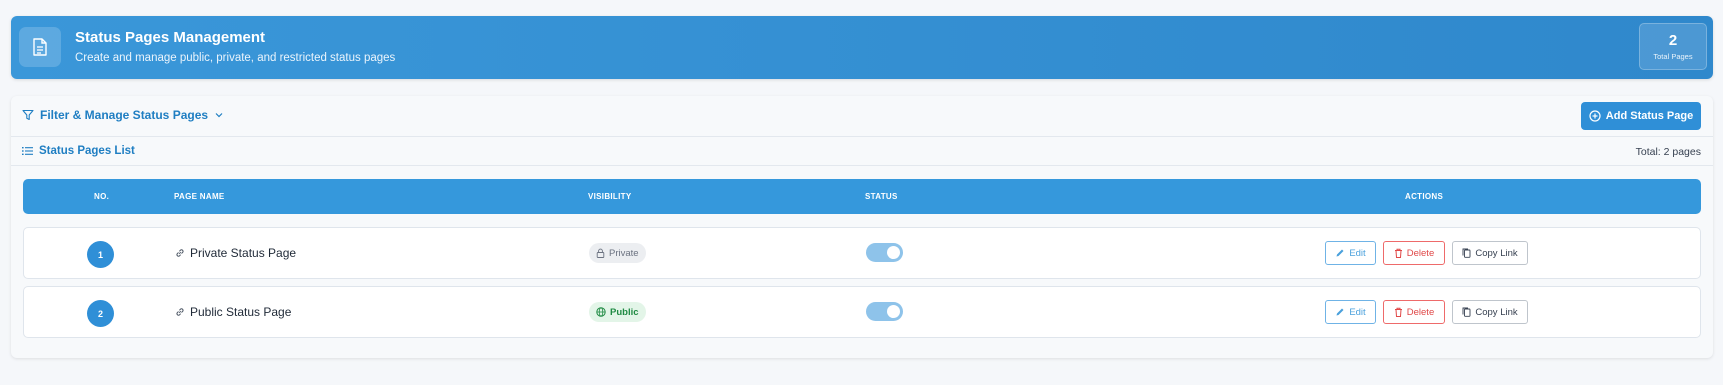 The height and width of the screenshot is (385, 1723). I want to click on add-status-page-button: Add Status Page, so click(1641, 116).